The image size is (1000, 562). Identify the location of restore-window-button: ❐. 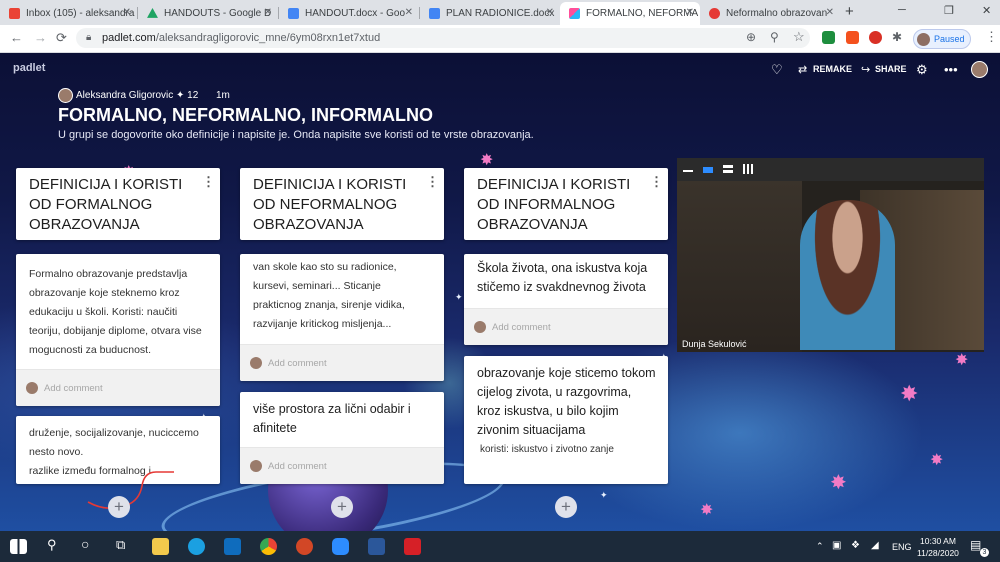
(949, 10).